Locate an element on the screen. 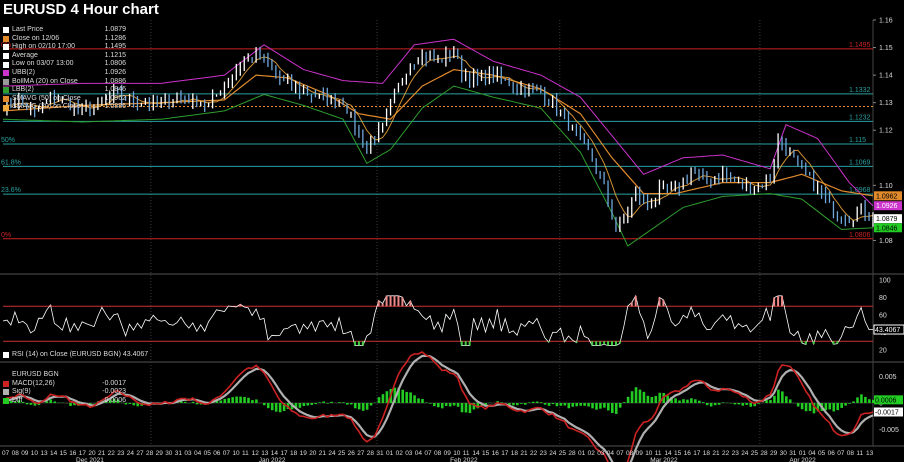 This screenshot has height=462, width=904. x-tick-label: 07 is located at coordinates (6, 453).